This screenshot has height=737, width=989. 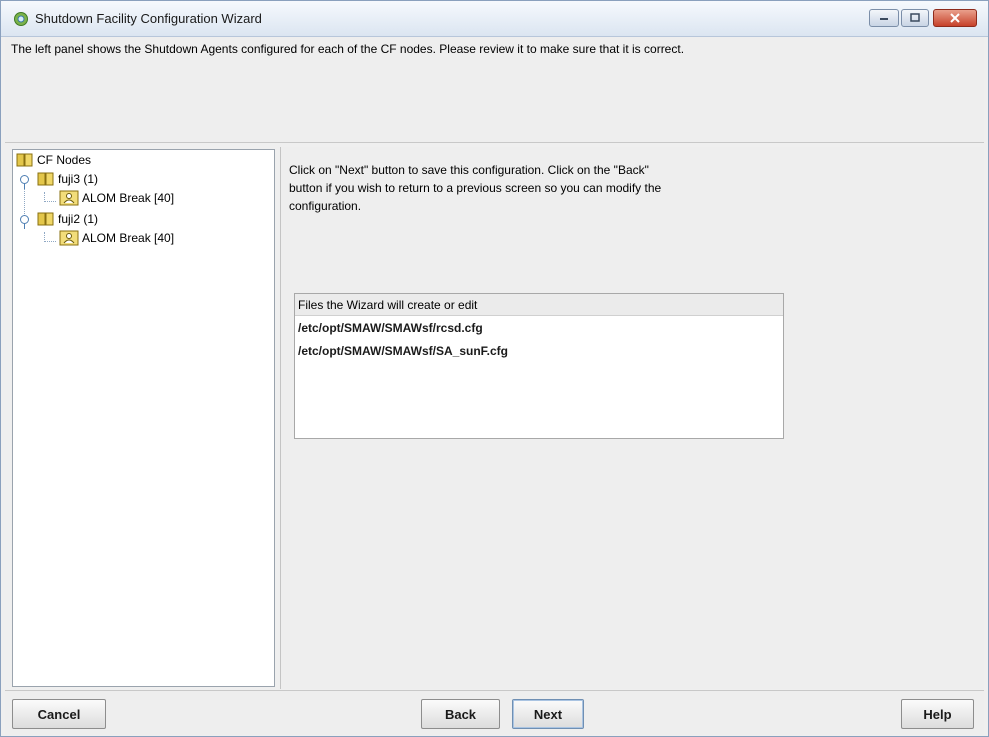 I want to click on tree-node-fuji3: fuji3 (1), so click(x=67, y=179).